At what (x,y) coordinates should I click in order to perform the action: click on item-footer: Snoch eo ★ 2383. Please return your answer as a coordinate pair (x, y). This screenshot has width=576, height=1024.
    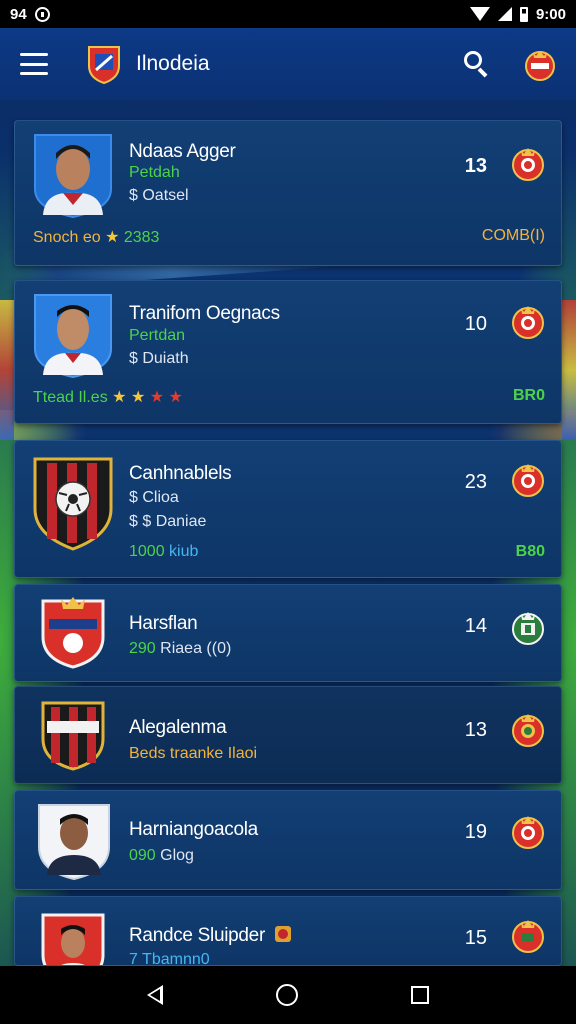
    Looking at the image, I should click on (96, 237).